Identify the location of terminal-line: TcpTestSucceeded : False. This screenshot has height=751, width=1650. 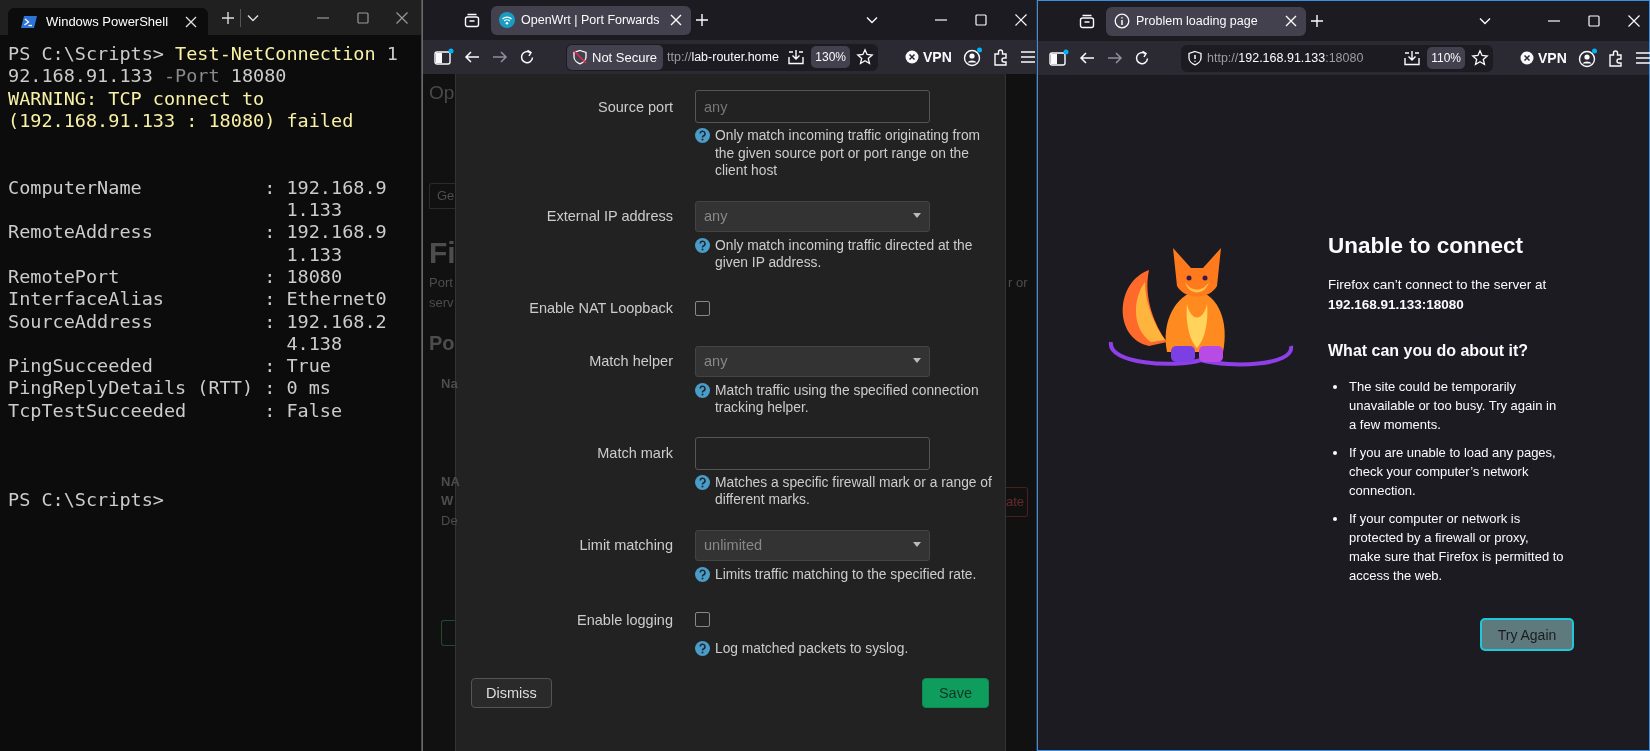
(175, 411).